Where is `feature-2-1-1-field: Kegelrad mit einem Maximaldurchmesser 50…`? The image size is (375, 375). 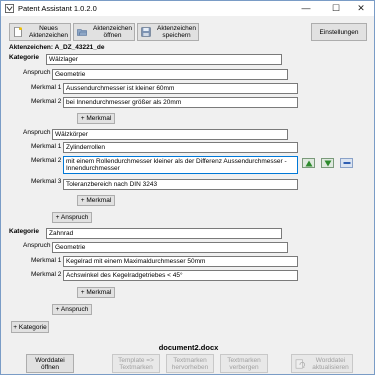 feature-2-1-1-field: Kegelrad mit einem Maximaldurchmesser 50… is located at coordinates (180, 261).